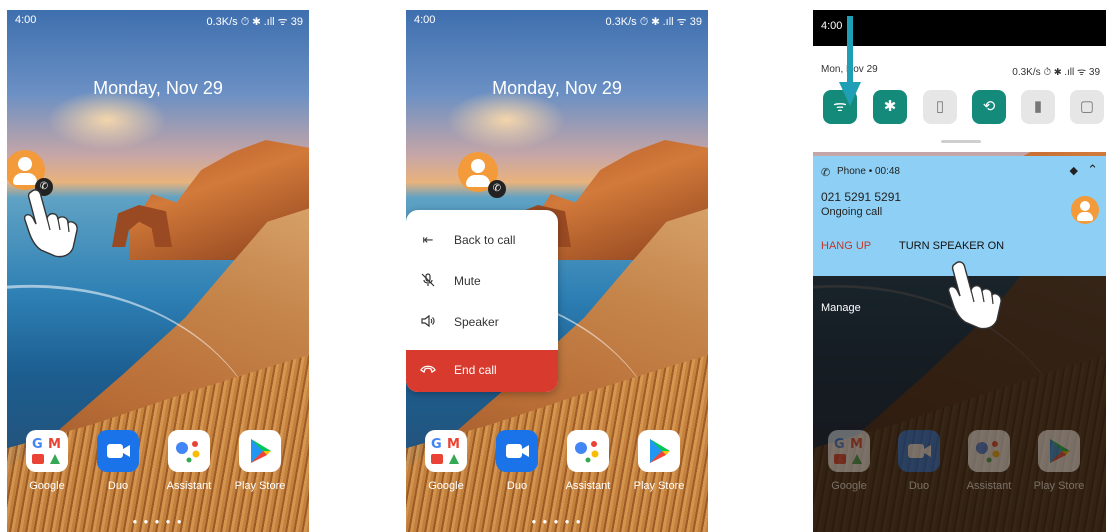 This screenshot has width=1106, height=532. I want to click on battery-saver-tile: ▮, so click(1038, 107).